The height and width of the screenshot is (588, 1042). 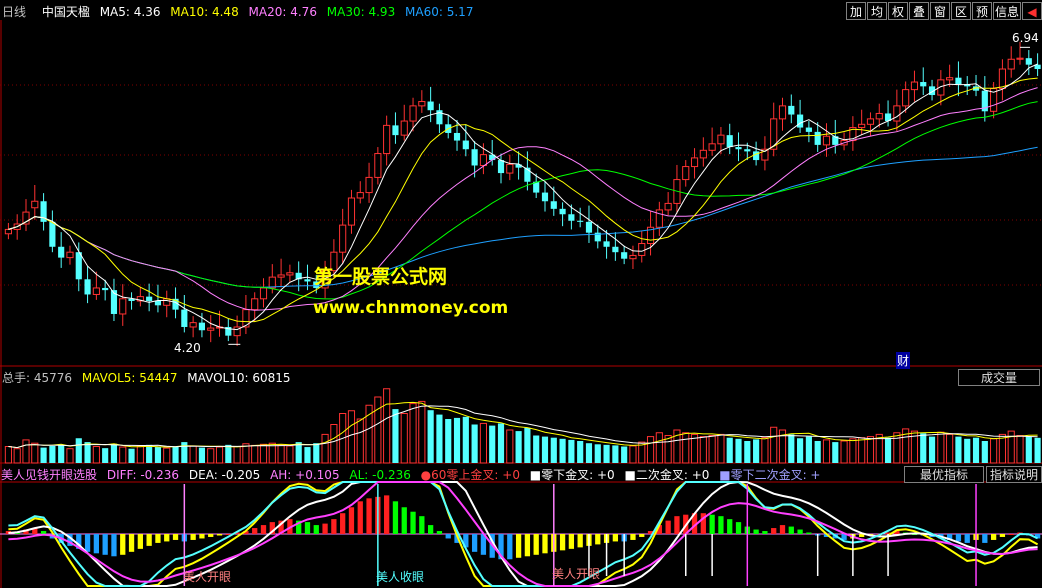 I want to click on signal-label-close: 美人收眼, so click(x=400, y=577).